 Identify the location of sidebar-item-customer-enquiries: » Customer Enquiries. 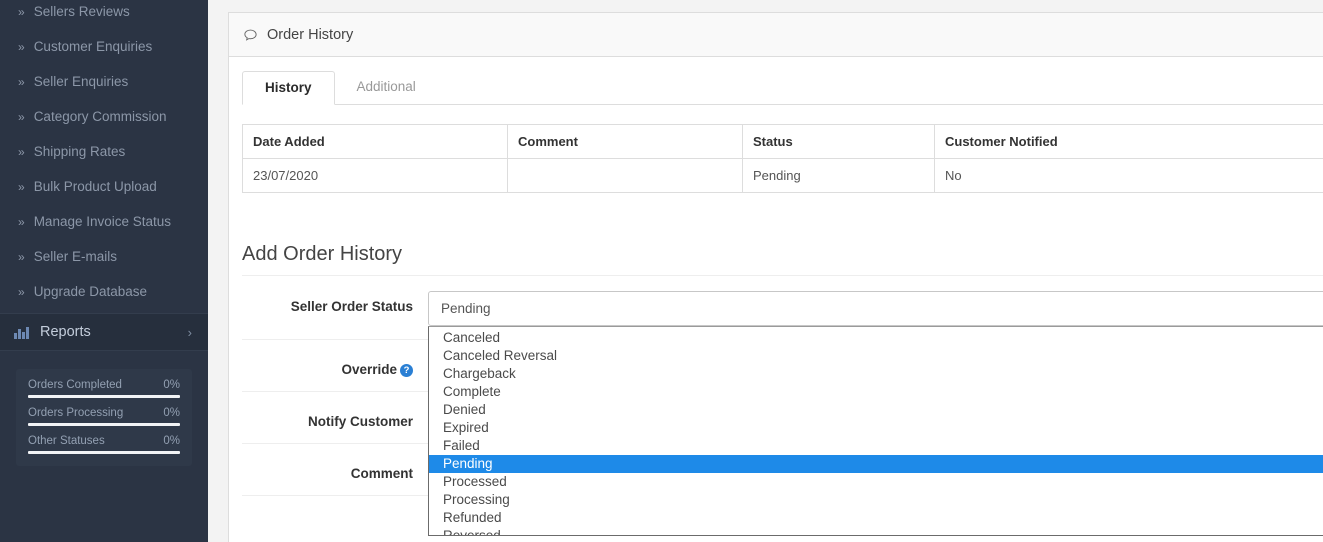
(104, 46).